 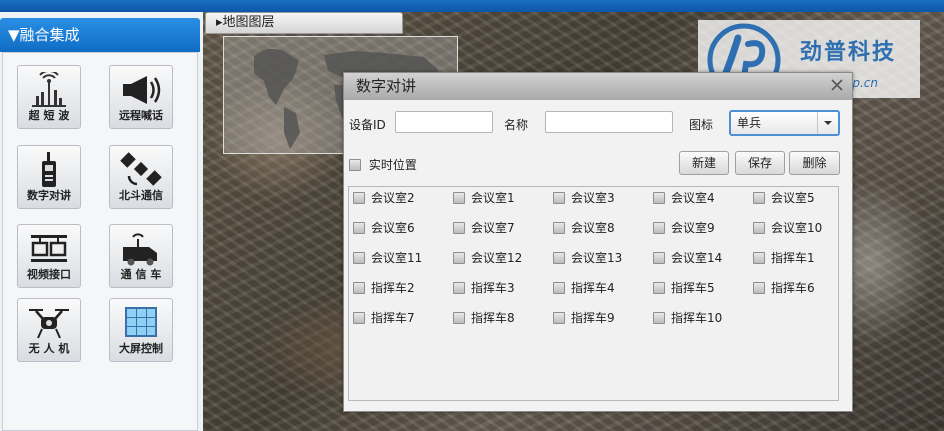 I want to click on device-list-item: 指挥车10, so click(x=687, y=317).